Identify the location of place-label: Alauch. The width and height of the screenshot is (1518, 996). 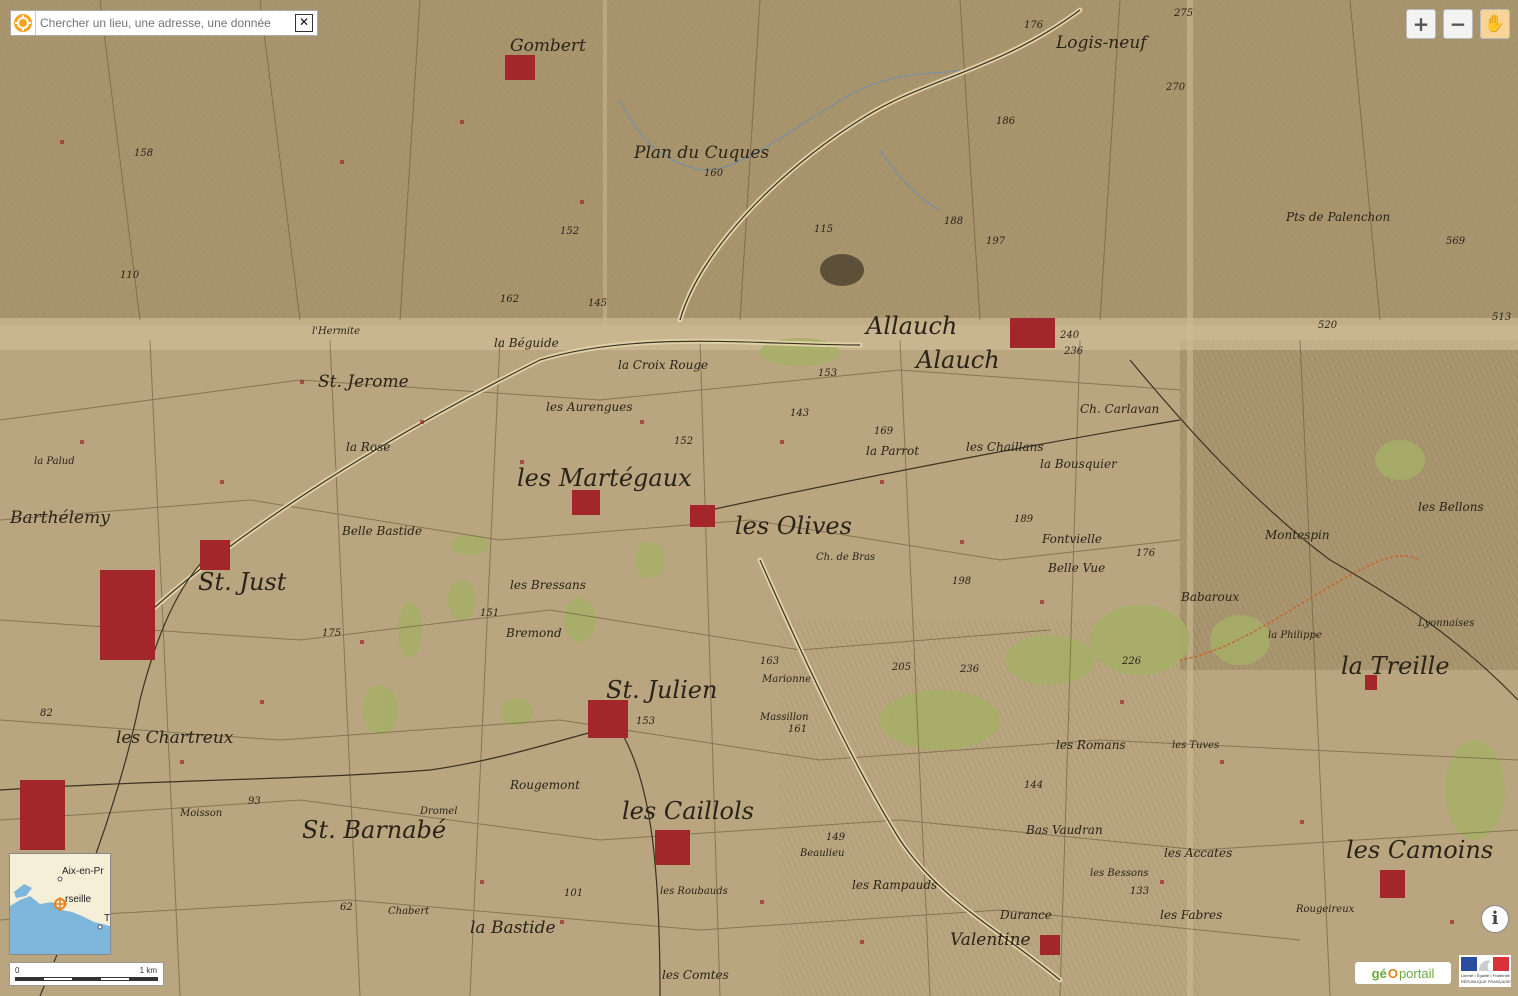
(958, 360).